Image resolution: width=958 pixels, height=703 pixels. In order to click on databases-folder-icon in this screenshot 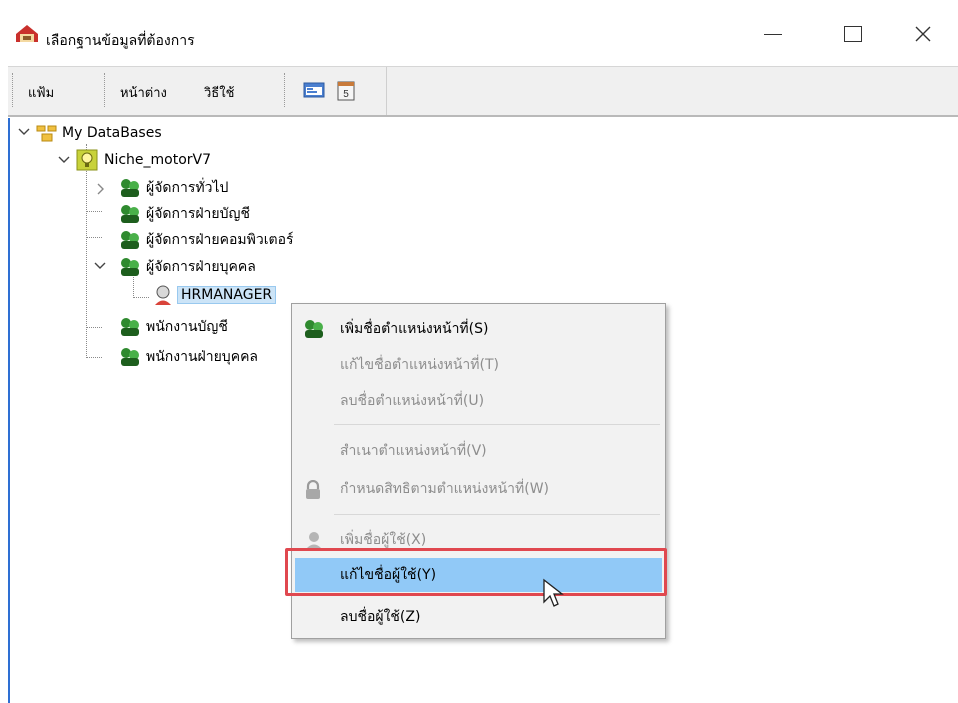, I will do `click(46, 133)`.